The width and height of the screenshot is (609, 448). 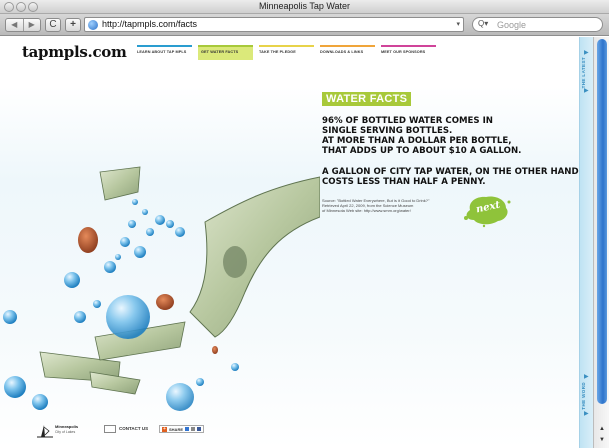 I want to click on city-tagline: City of Lakes, so click(x=65, y=432).